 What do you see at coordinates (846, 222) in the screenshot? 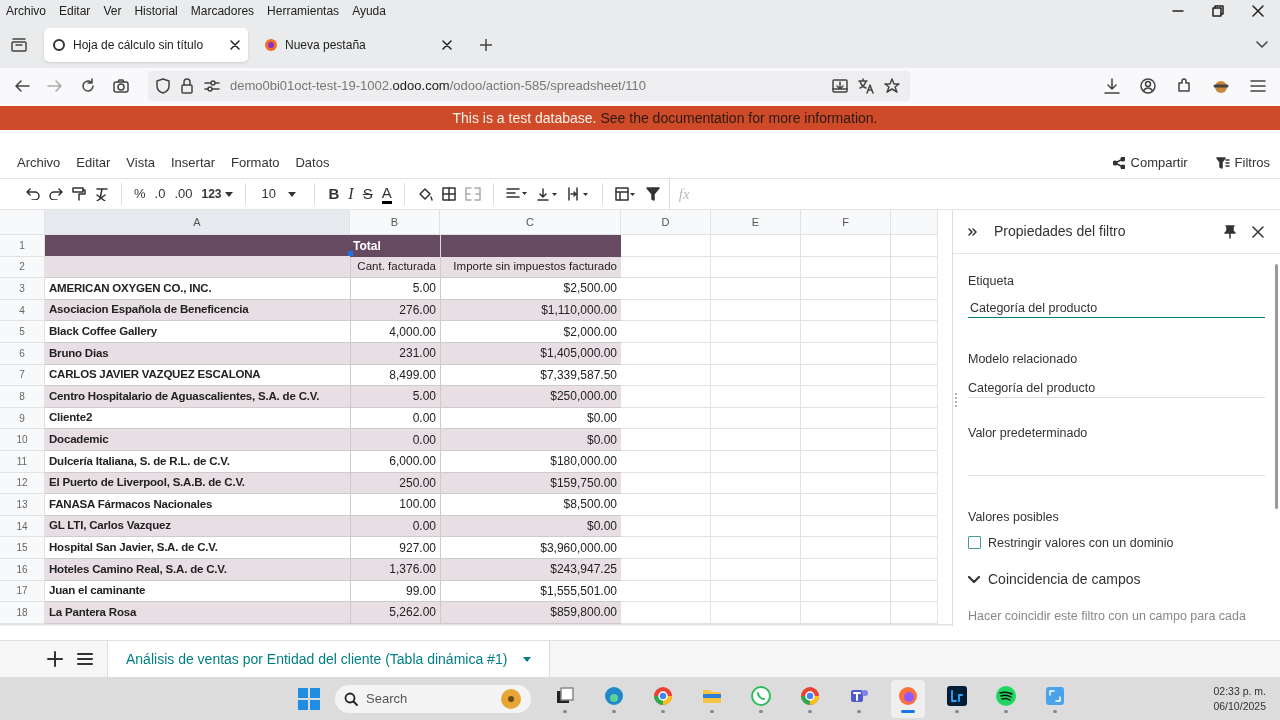
I see `column-header: F` at bounding box center [846, 222].